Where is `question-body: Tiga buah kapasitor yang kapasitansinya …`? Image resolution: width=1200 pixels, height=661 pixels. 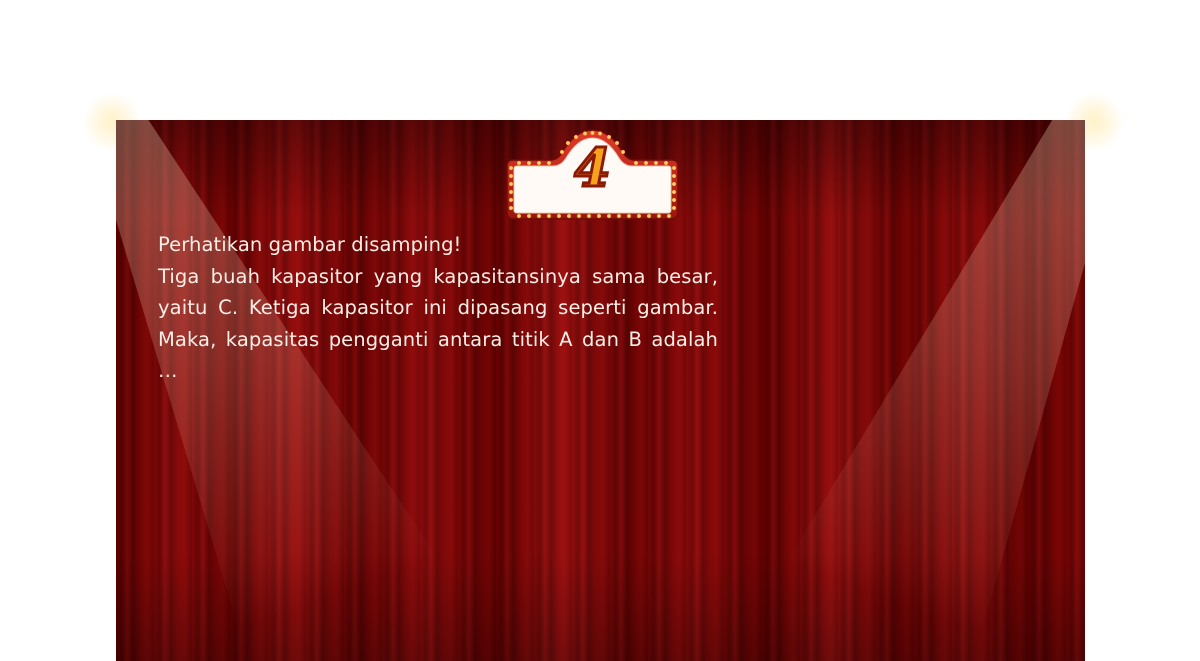 question-body: Tiga buah kapasitor yang kapasitansinya … is located at coordinates (438, 323).